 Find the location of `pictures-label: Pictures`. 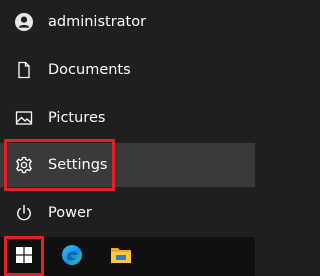

pictures-label: Pictures is located at coordinates (77, 118).